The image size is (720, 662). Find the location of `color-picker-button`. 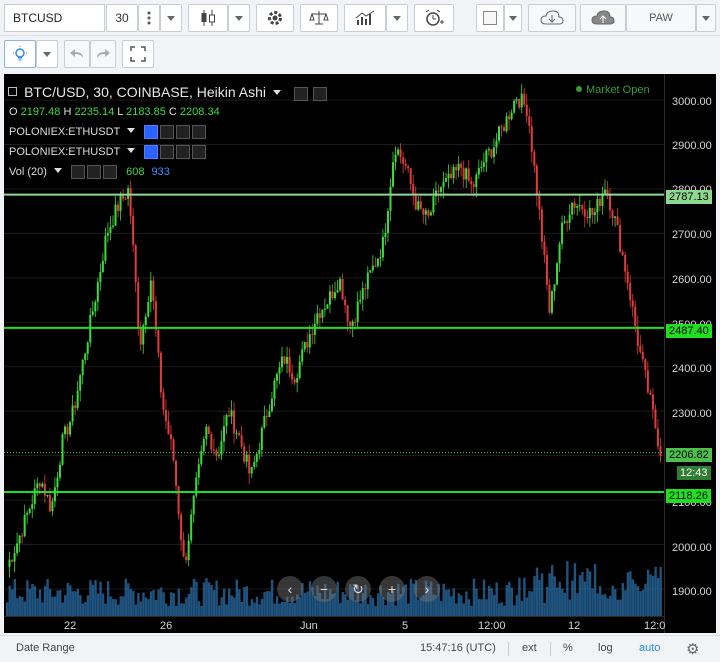

color-picker-button is located at coordinates (490, 18).